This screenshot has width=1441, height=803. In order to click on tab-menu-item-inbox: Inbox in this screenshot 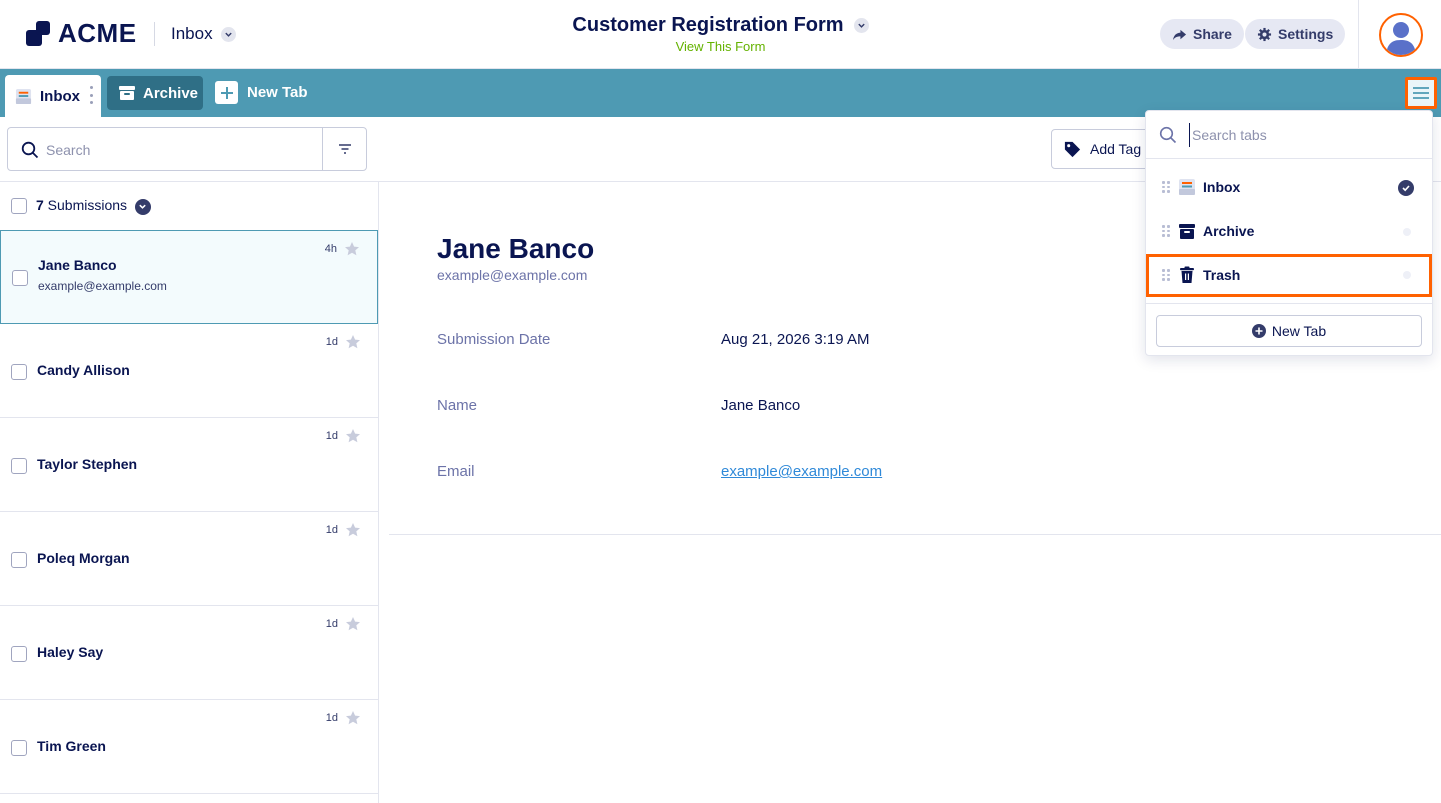, I will do `click(1289, 188)`.